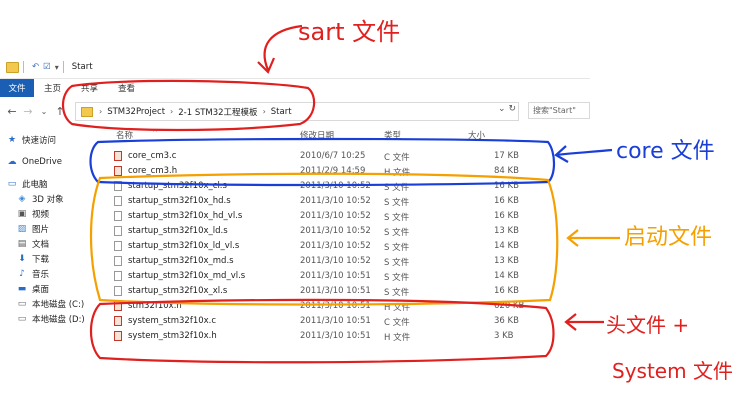 This screenshot has width=751, height=407. Describe the element at coordinates (672, 371) in the screenshot. I see `annotation-system-files: System 文件` at that location.